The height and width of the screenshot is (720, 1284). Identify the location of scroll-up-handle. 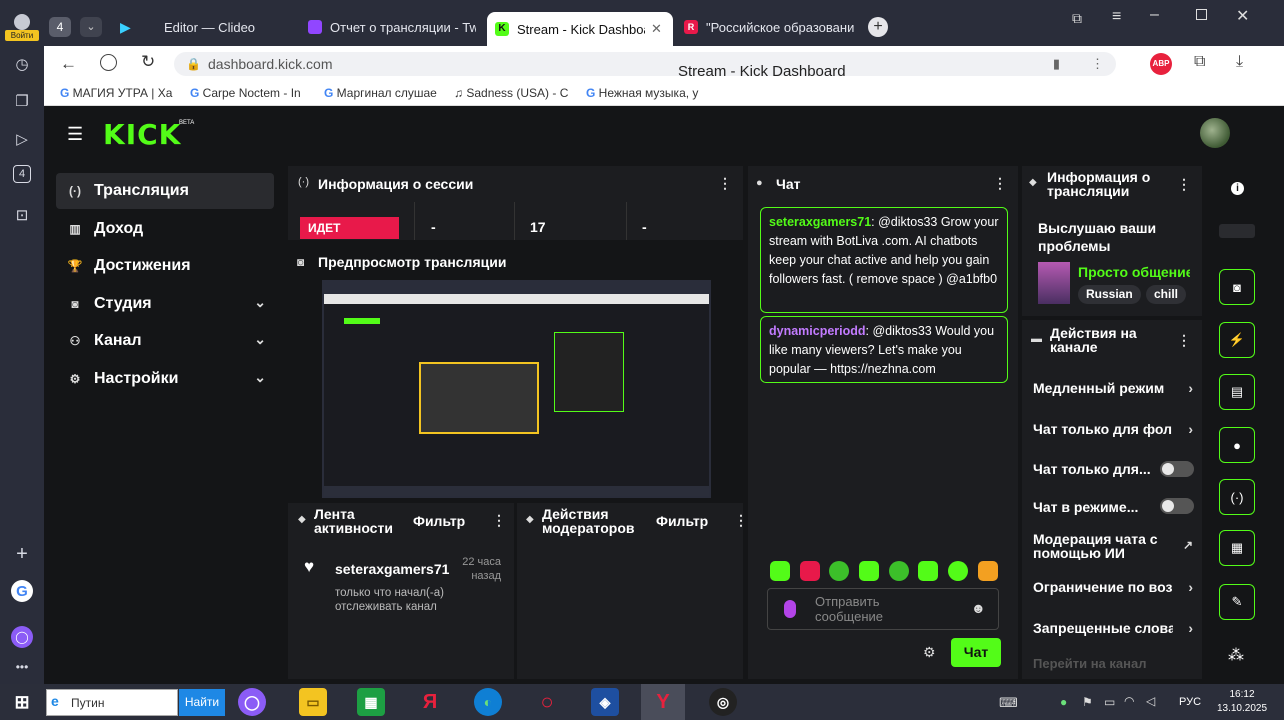
(1237, 231).